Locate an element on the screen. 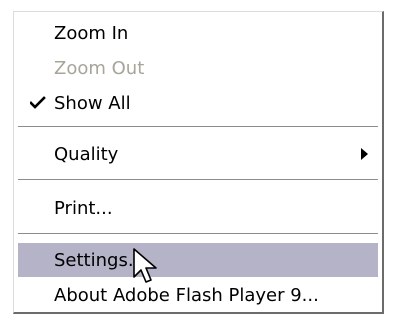 Image resolution: width=398 pixels, height=325 pixels. menu-item-label: Show All is located at coordinates (92, 103).